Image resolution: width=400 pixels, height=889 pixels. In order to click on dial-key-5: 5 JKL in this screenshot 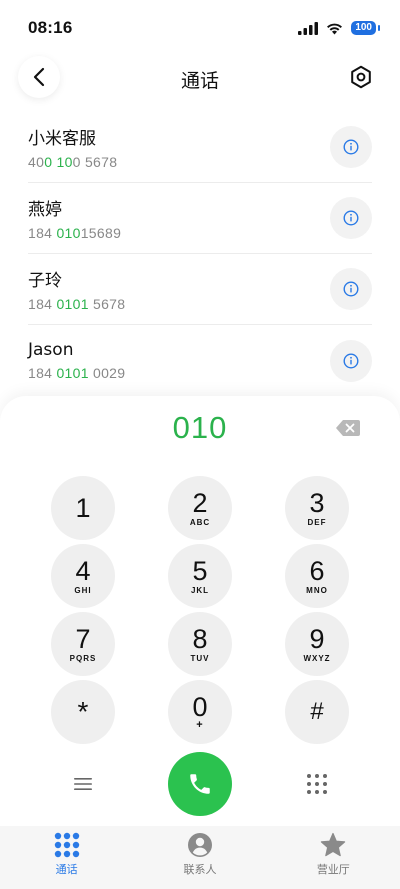, I will do `click(200, 576)`.